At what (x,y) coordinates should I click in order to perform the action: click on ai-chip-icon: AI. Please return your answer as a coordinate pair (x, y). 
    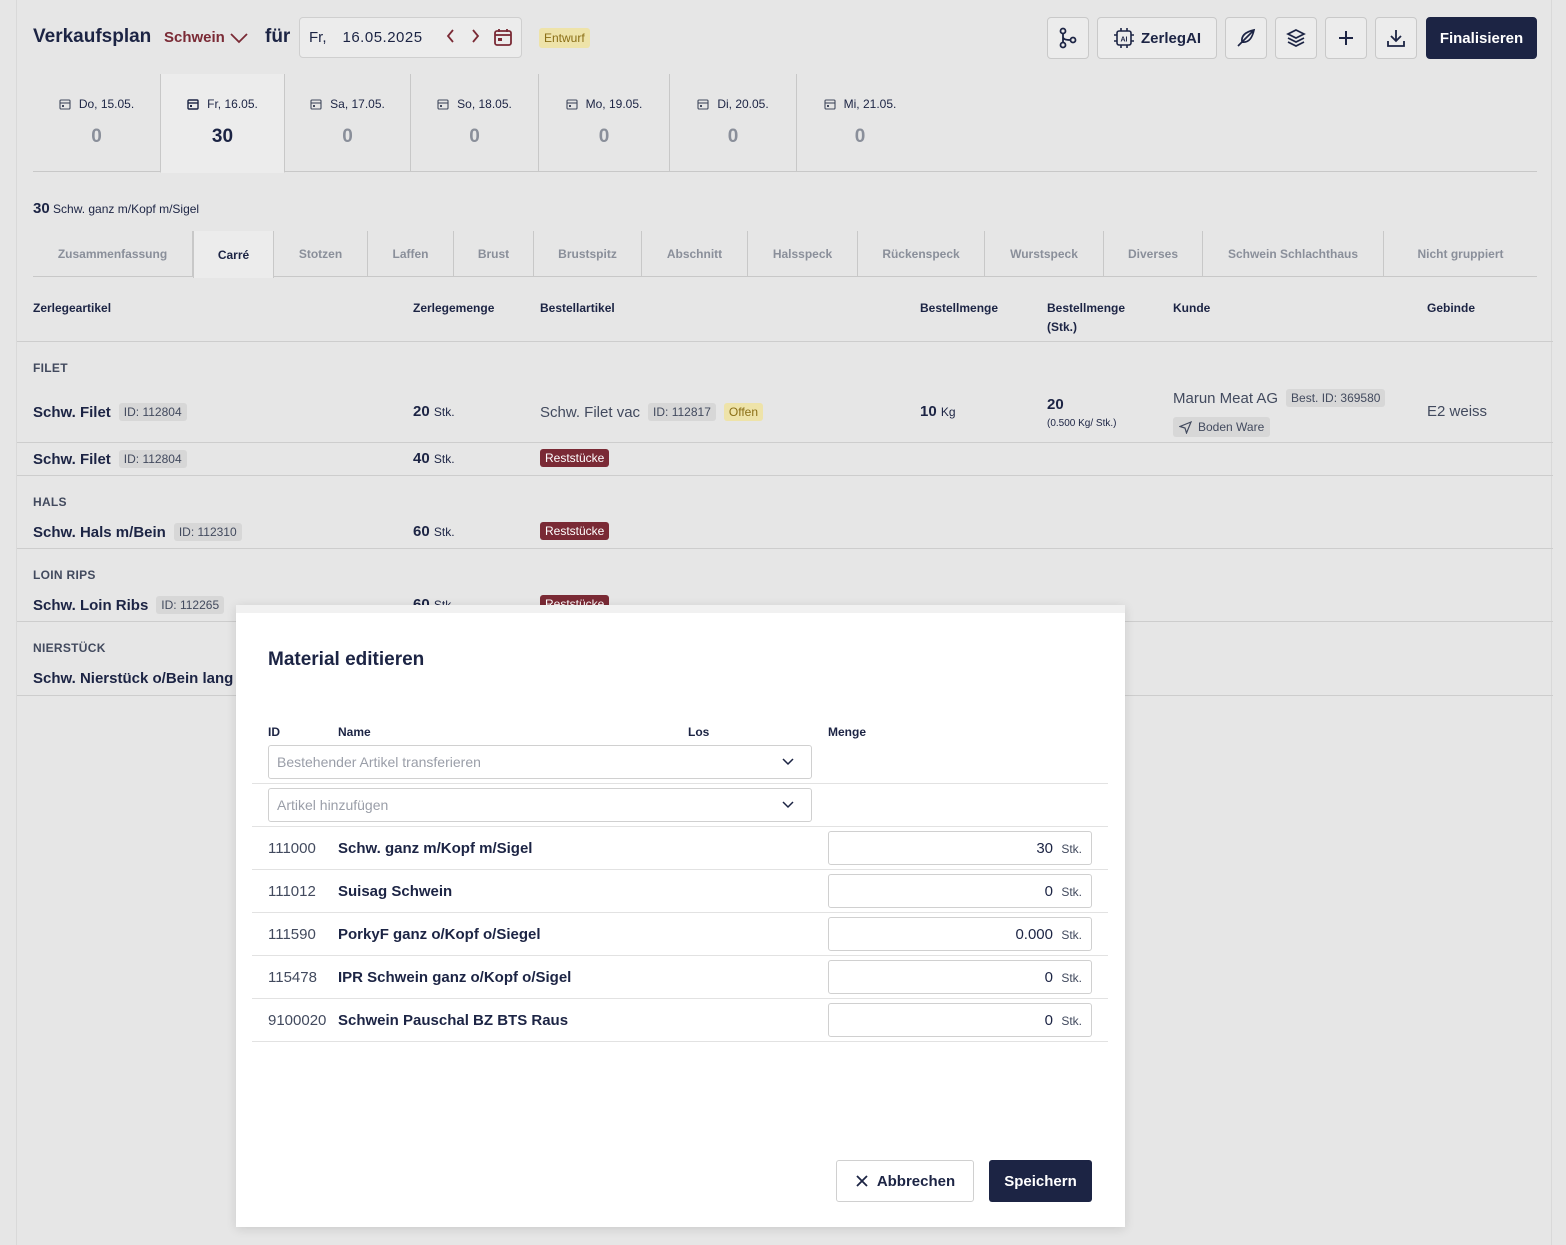
    Looking at the image, I should click on (1123, 38).